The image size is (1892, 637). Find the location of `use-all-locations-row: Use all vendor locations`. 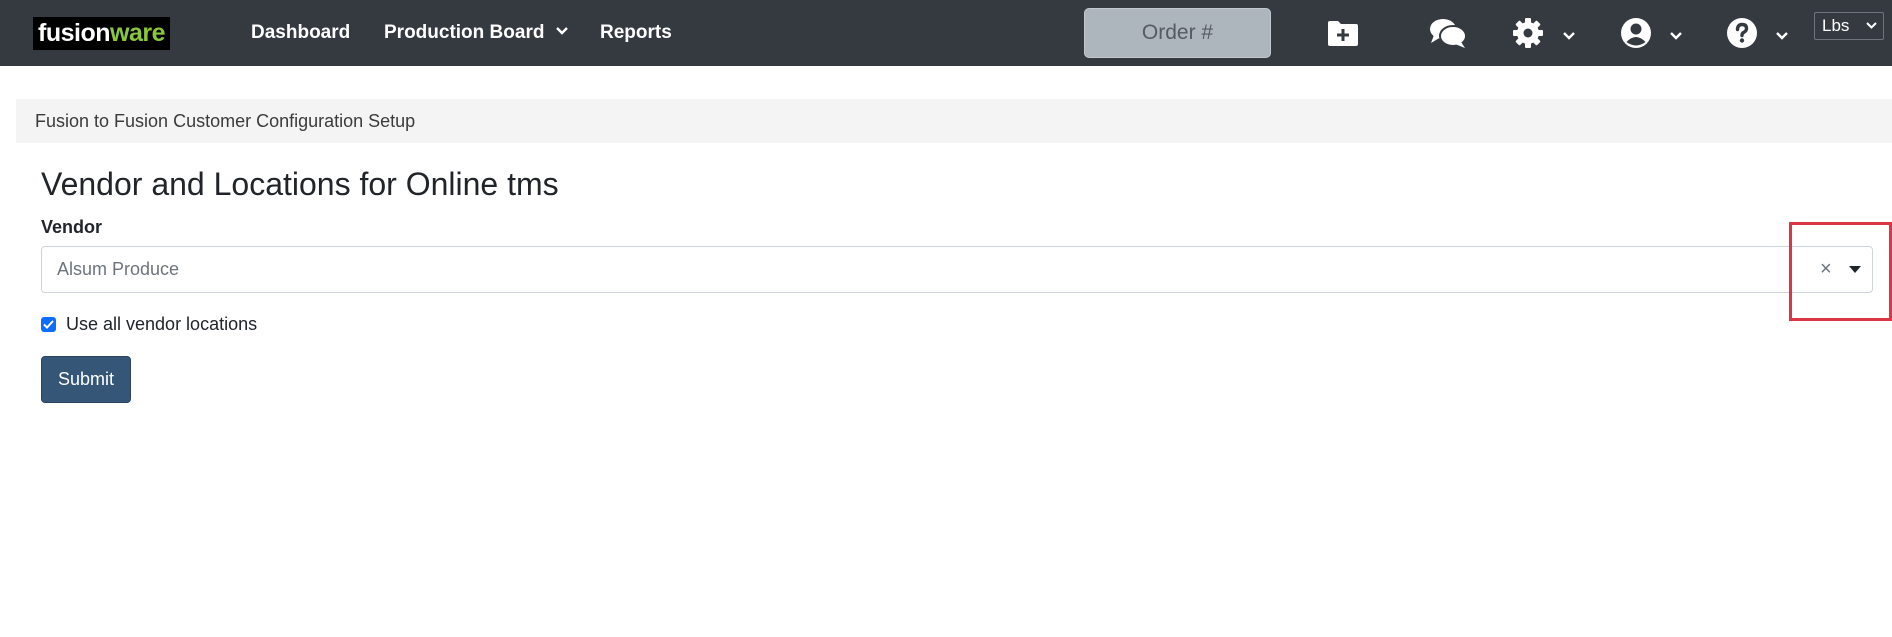

use-all-locations-row: Use all vendor locations is located at coordinates (149, 324).